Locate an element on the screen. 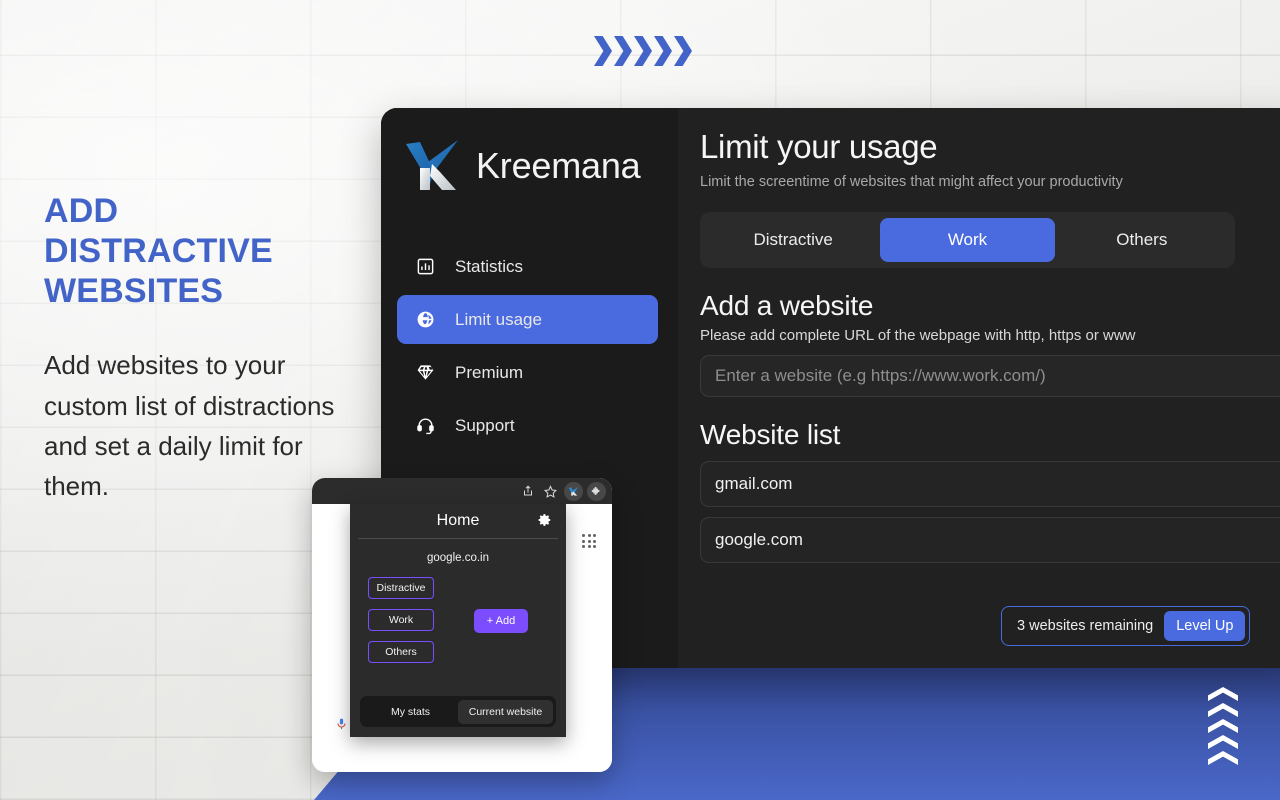 The image size is (1280, 800). popup-category-distractive: Distractive is located at coordinates (401, 588).